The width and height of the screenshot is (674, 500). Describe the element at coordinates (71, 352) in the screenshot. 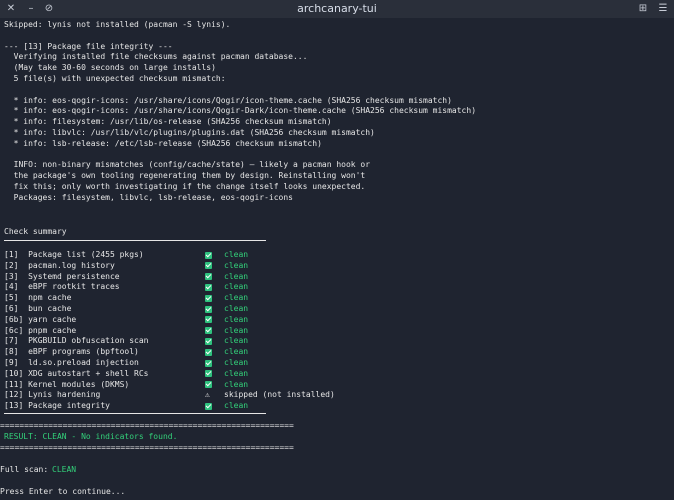

I see `summary-row-label: [8] eBPF programs (bpftool)` at that location.